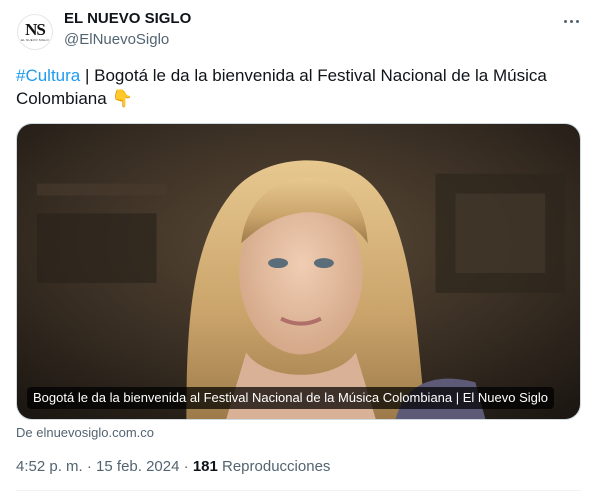 The width and height of the screenshot is (597, 498). I want to click on avatar: NS EL NUEVO SIGLO, so click(35, 32).